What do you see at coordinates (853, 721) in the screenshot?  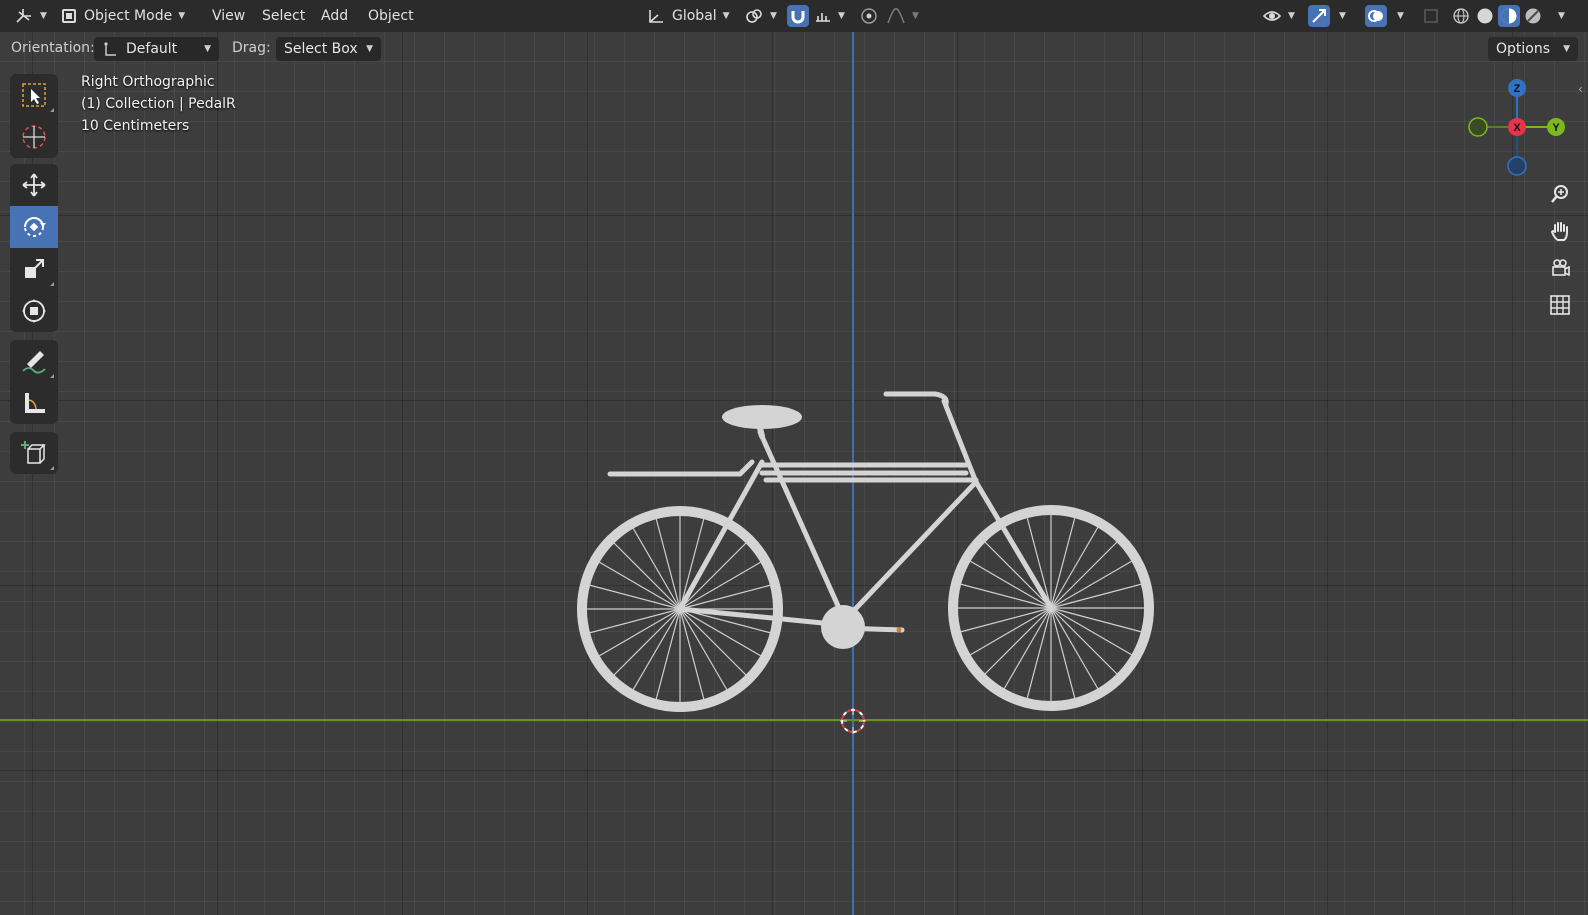 I see `3d-cursor-icon` at bounding box center [853, 721].